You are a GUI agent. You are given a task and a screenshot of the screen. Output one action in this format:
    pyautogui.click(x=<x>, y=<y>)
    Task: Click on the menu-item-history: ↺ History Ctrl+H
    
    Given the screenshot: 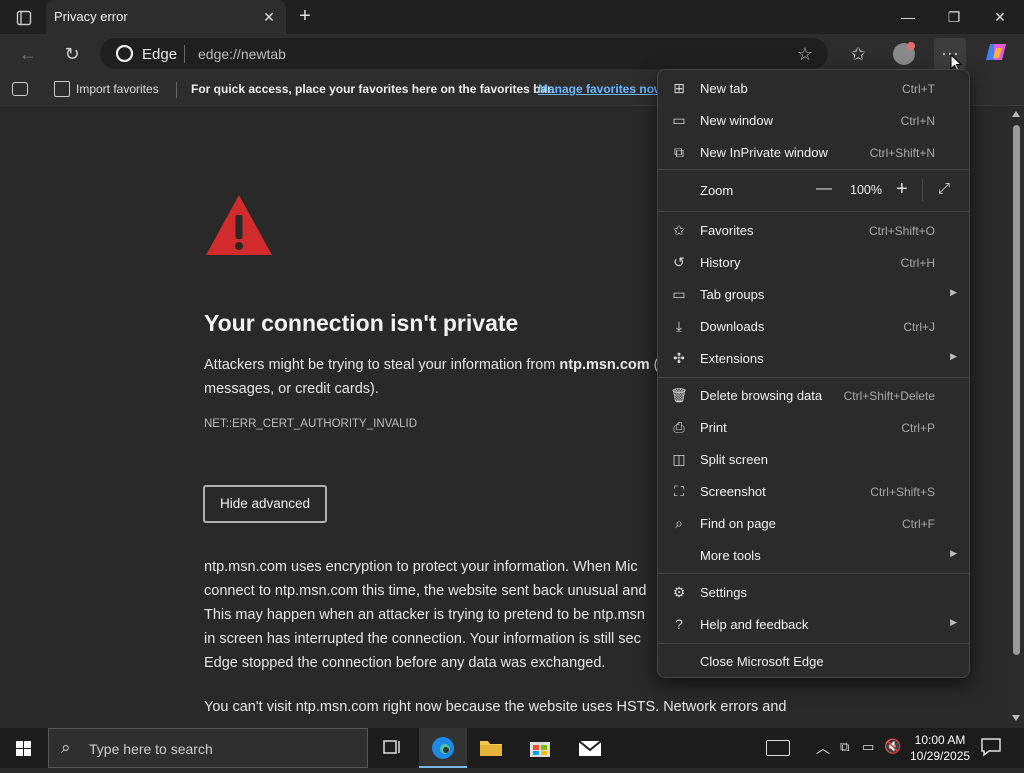 What is the action you would take?
    pyautogui.click(x=813, y=262)
    